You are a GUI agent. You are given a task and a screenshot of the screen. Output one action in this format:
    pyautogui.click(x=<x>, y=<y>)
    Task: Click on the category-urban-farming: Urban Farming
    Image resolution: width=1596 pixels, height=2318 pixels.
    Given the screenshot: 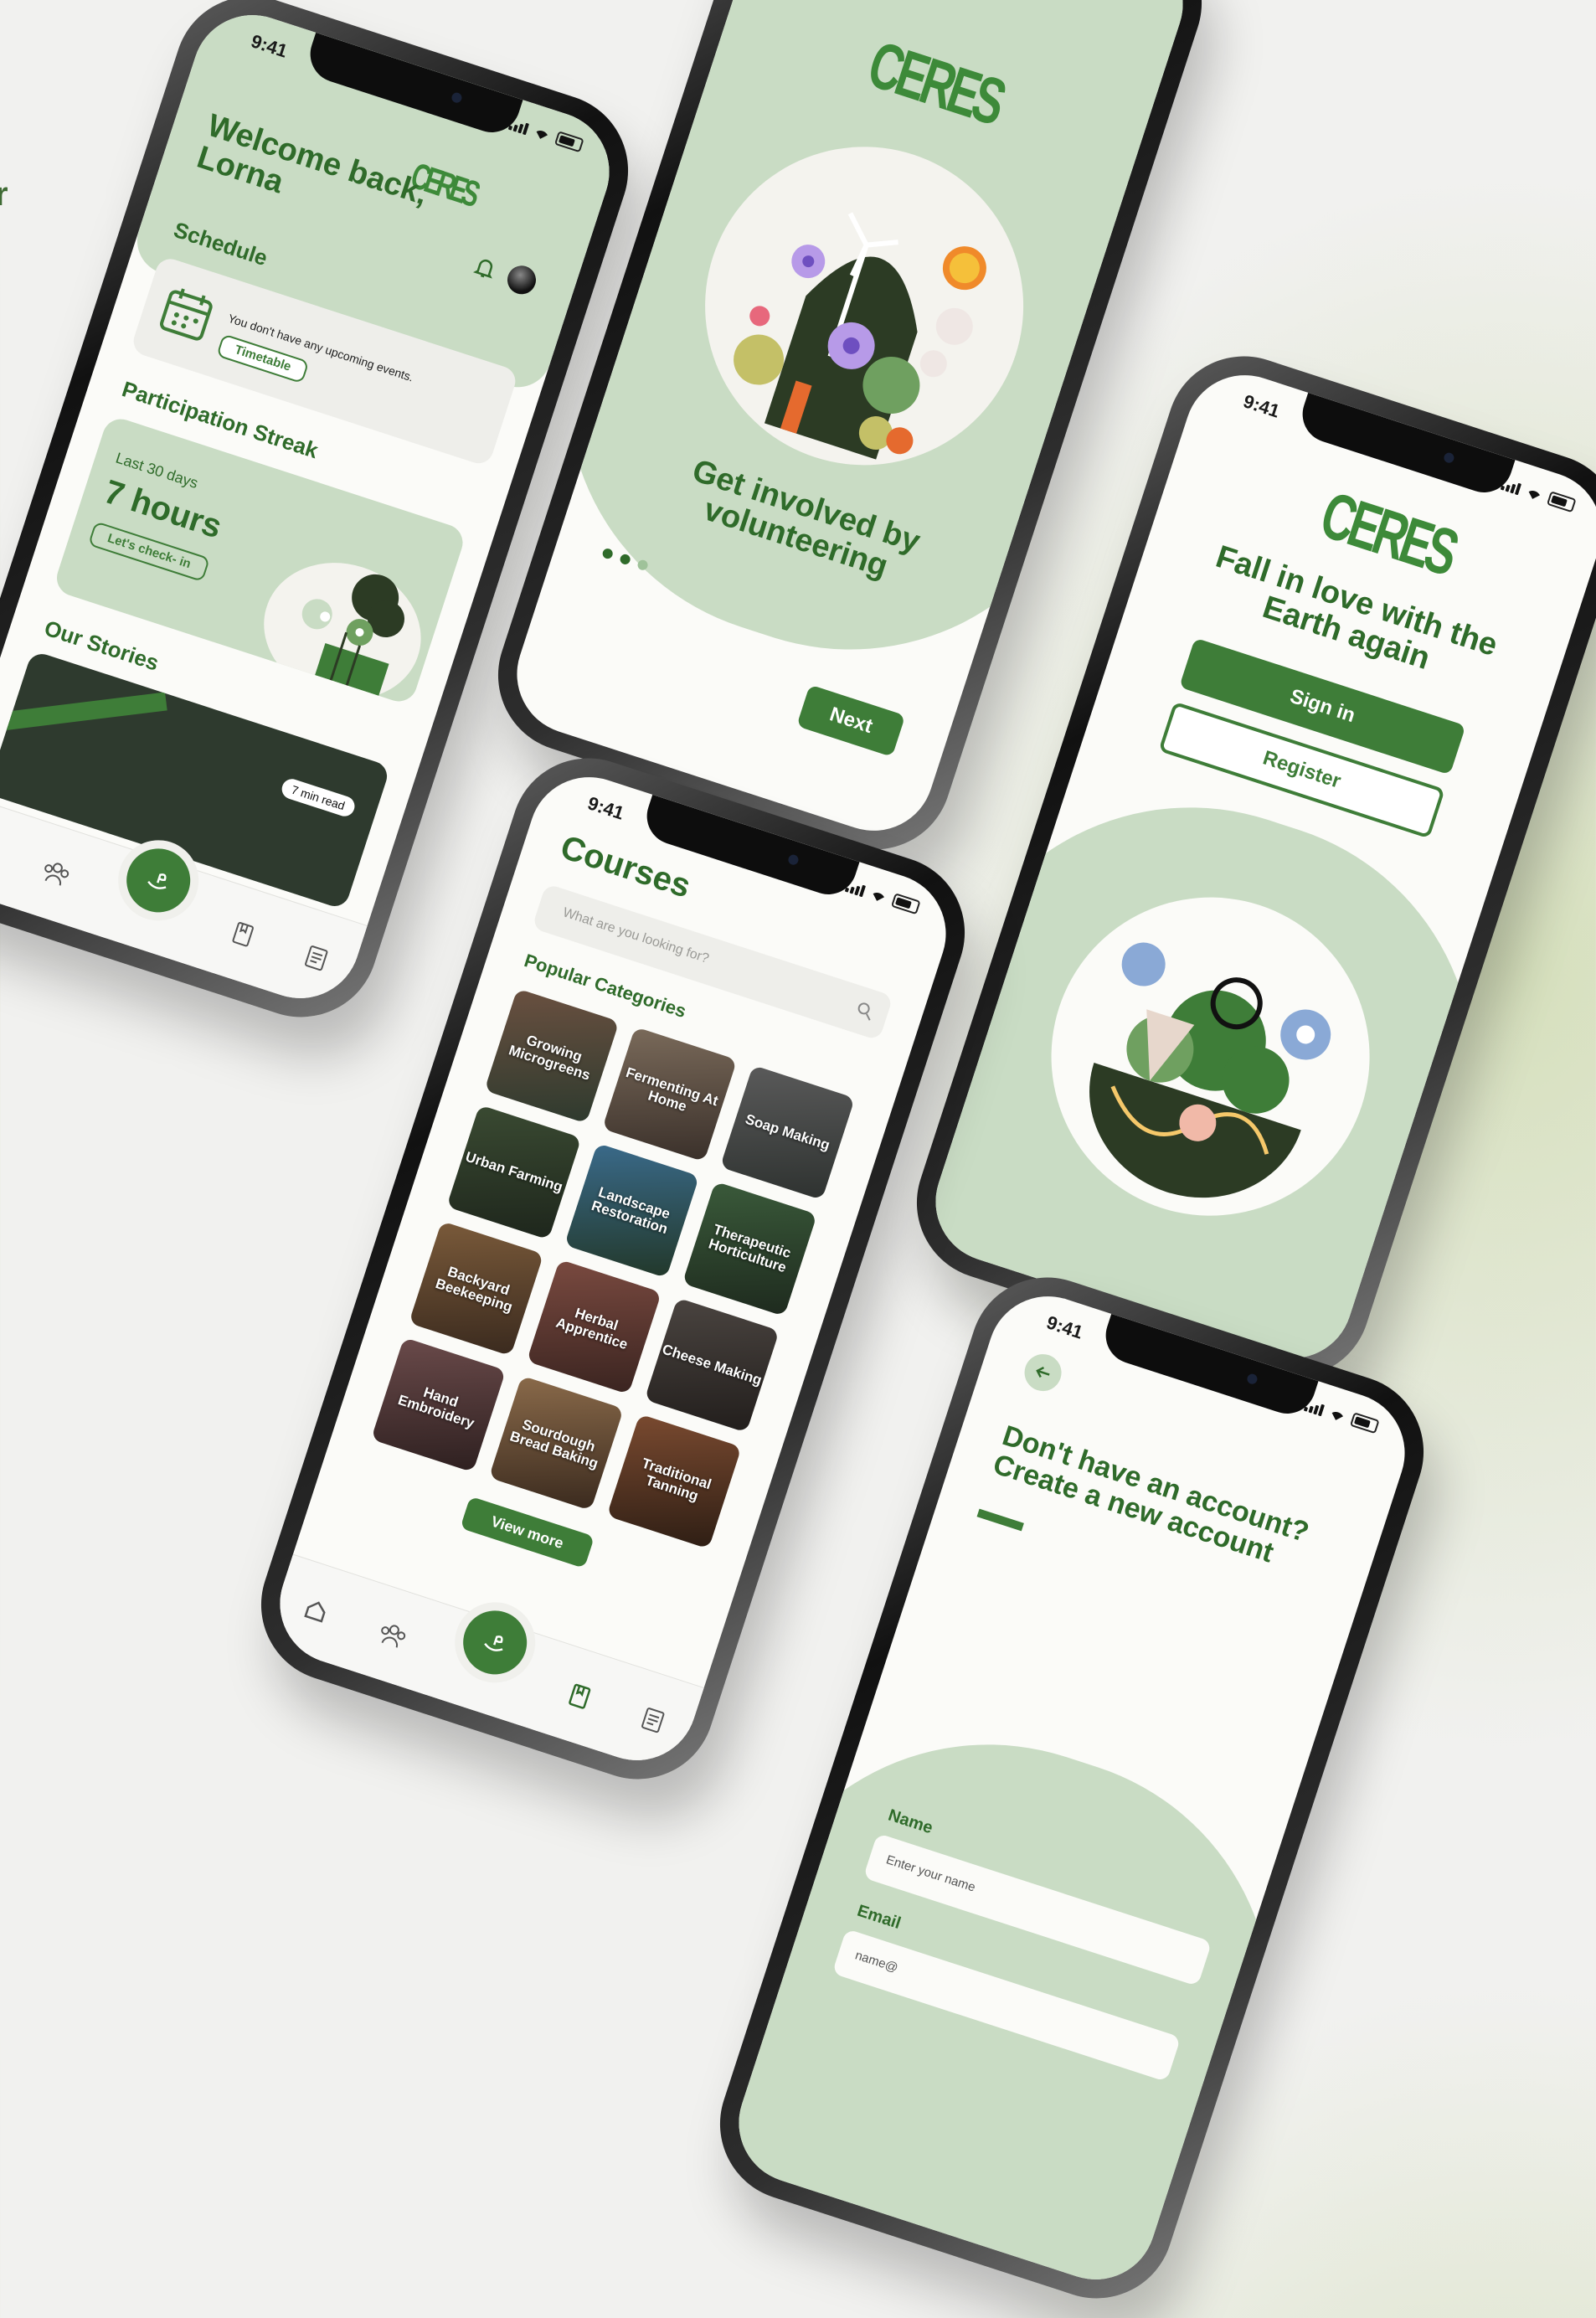 What is the action you would take?
    pyautogui.click(x=514, y=1172)
    